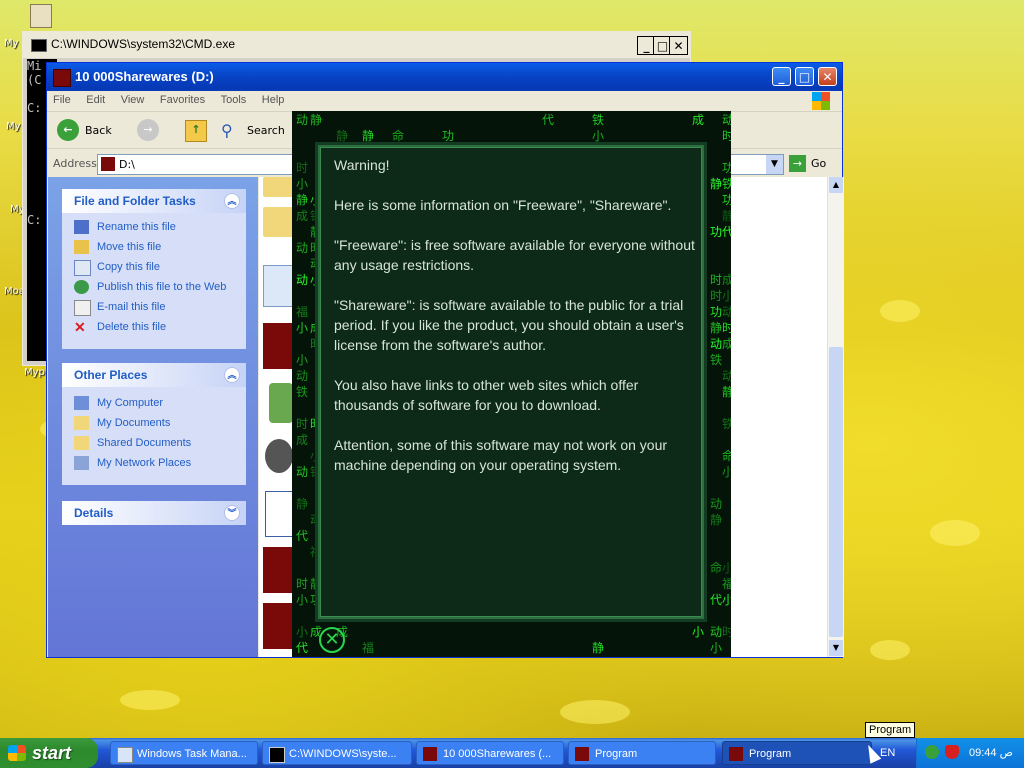  I want to click on scroll-up-arrow-icon: ▲, so click(836, 185).